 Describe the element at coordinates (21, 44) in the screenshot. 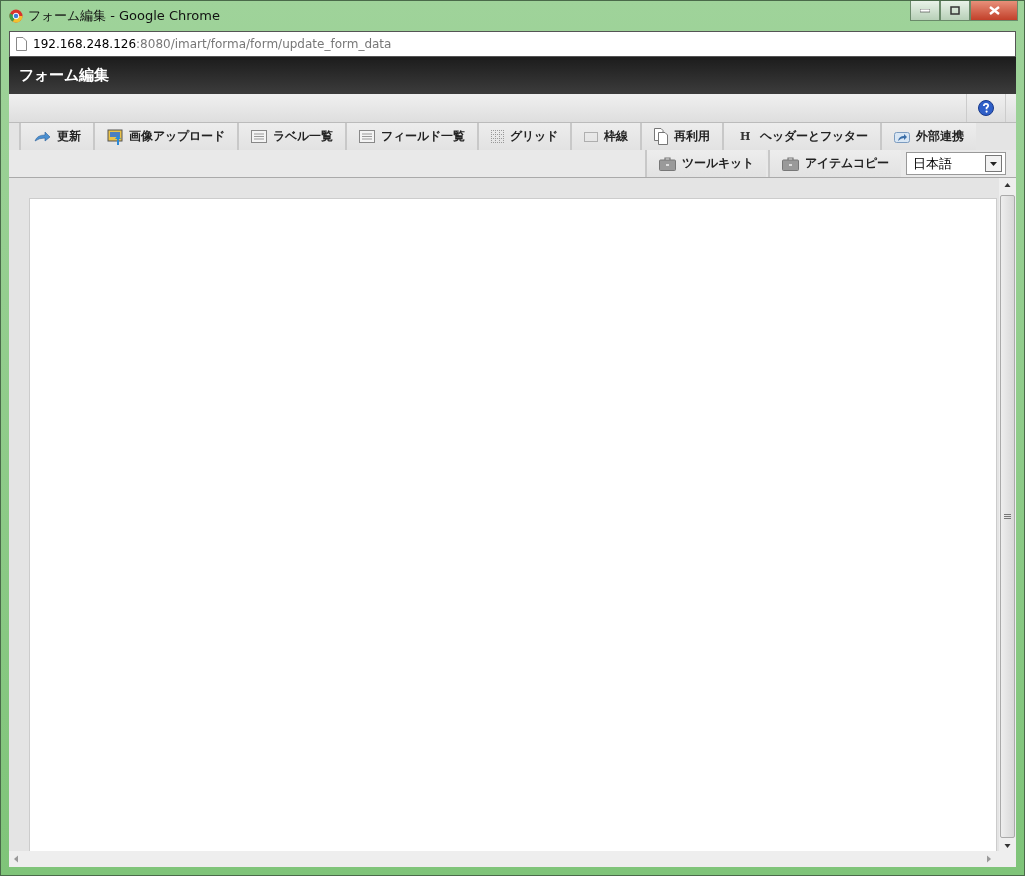

I see `page-icon` at that location.